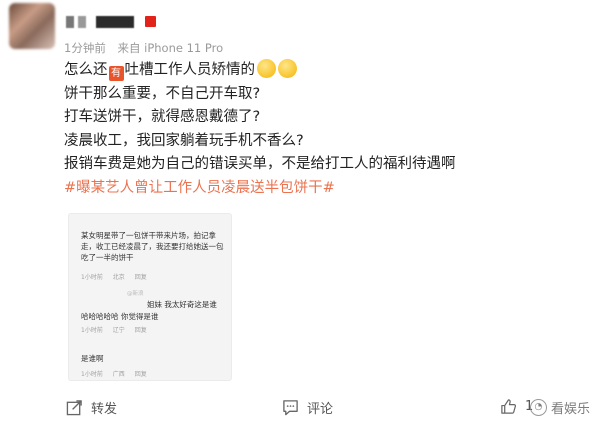  Describe the element at coordinates (260, 164) in the screenshot. I see `post-line: 报销车费是她为自己的错误买单，不是给打工人的福利待遇啊` at that location.